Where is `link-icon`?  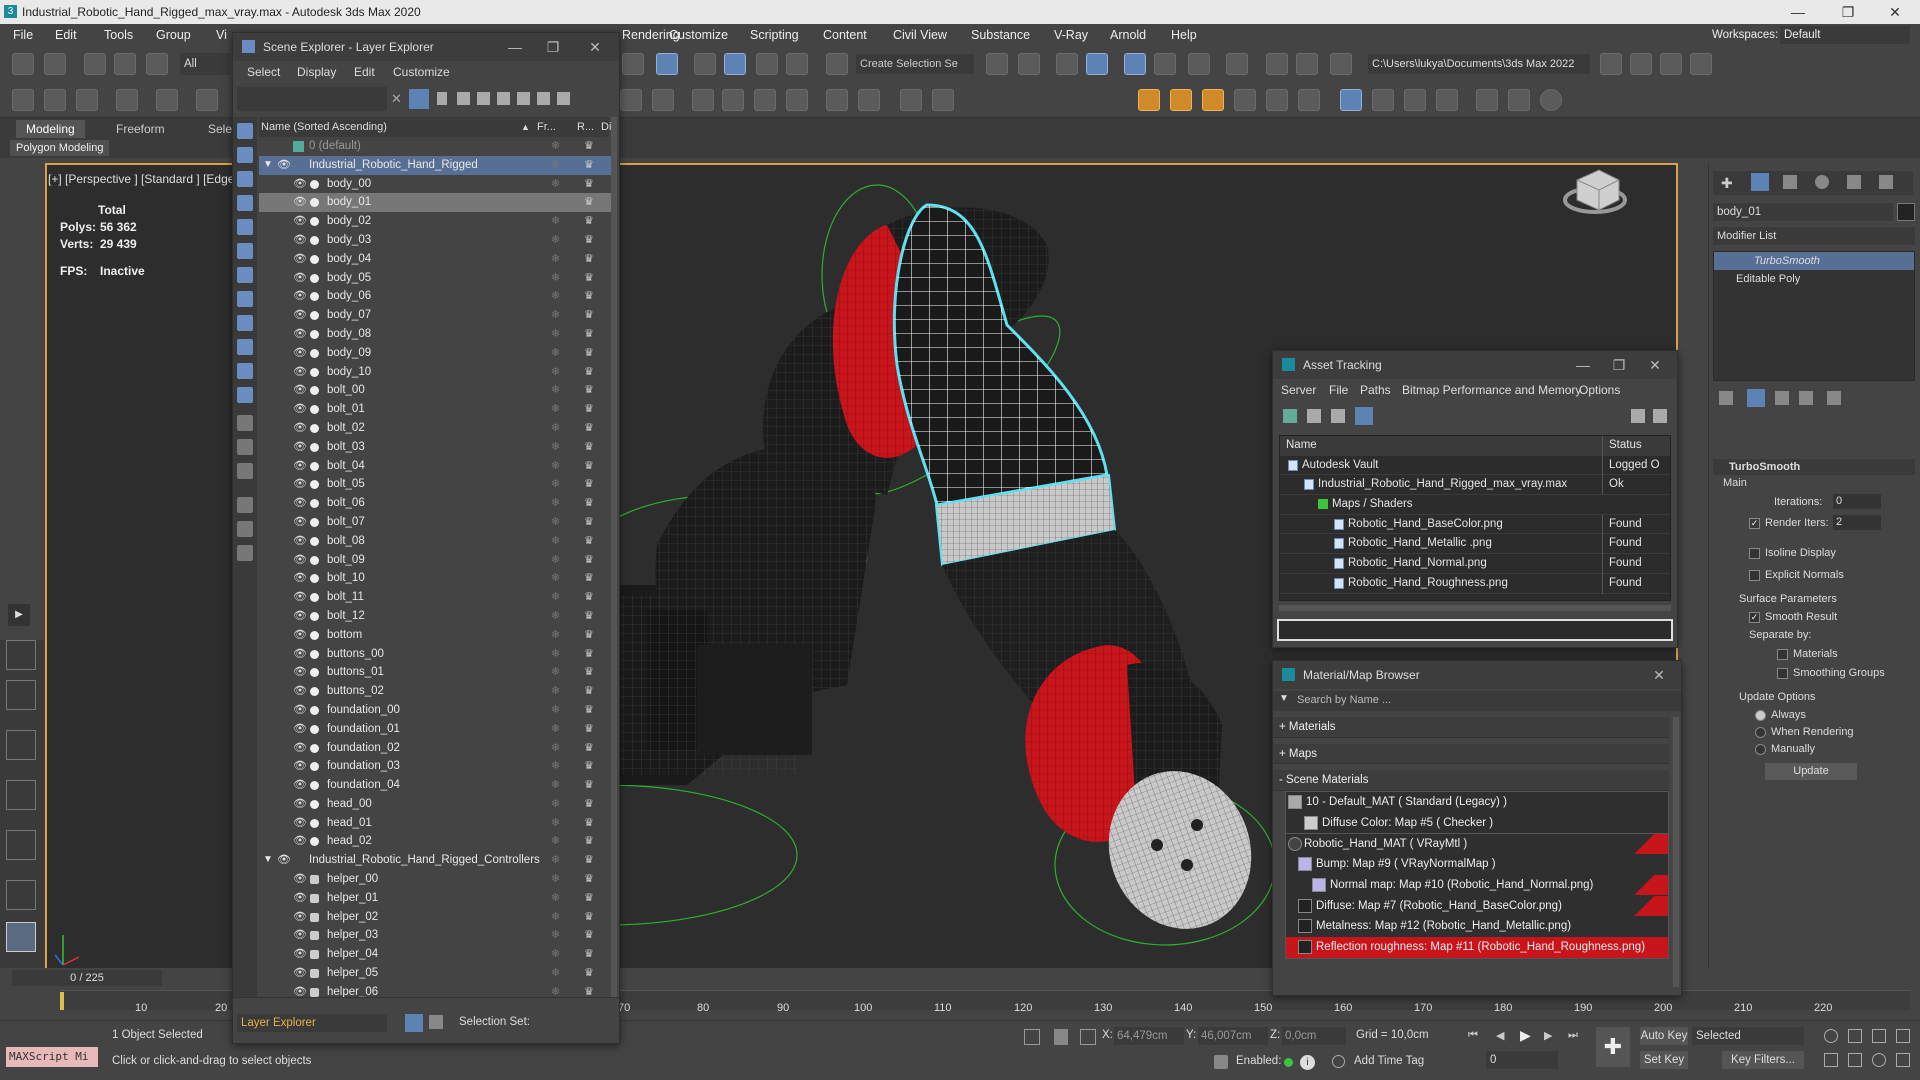 link-icon is located at coordinates (95, 64).